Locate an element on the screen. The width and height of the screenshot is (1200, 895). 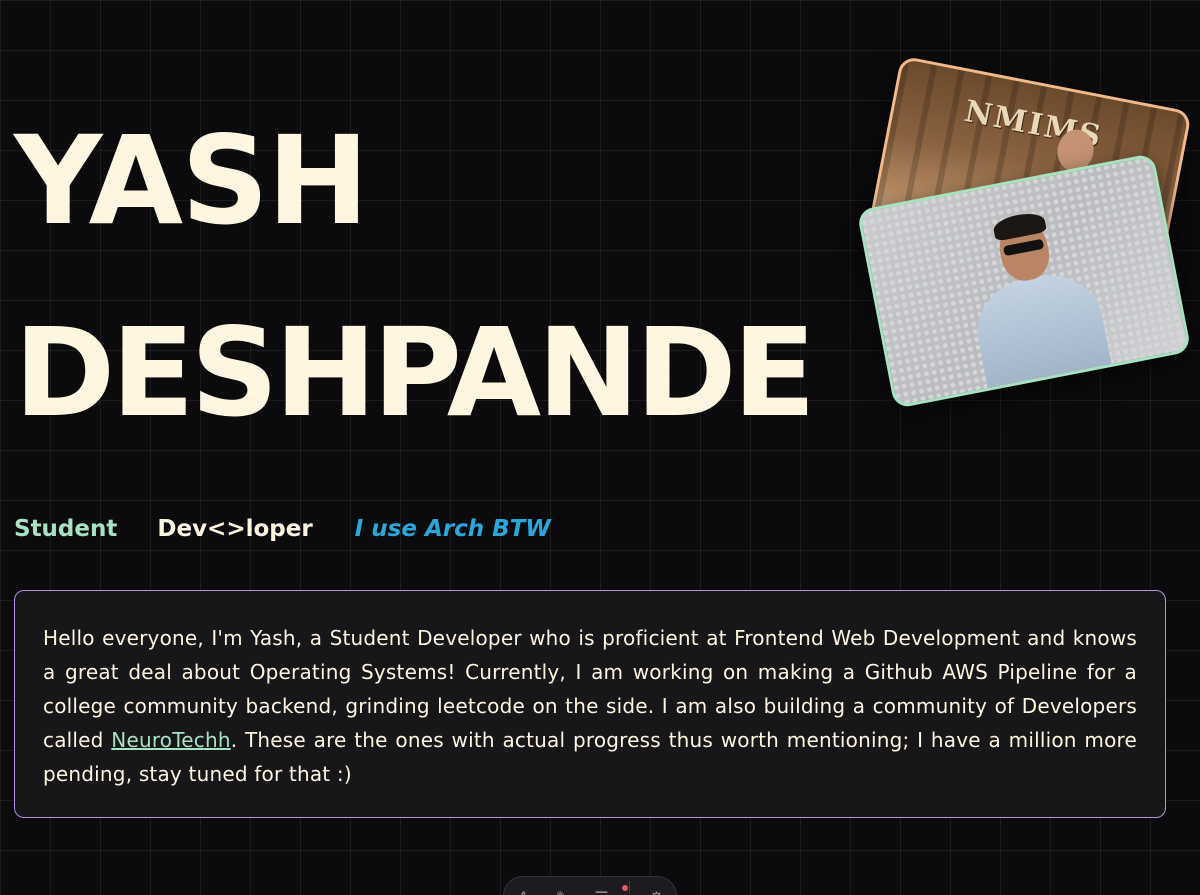
hero-last-name: DESHPANDE is located at coordinates (415, 373).